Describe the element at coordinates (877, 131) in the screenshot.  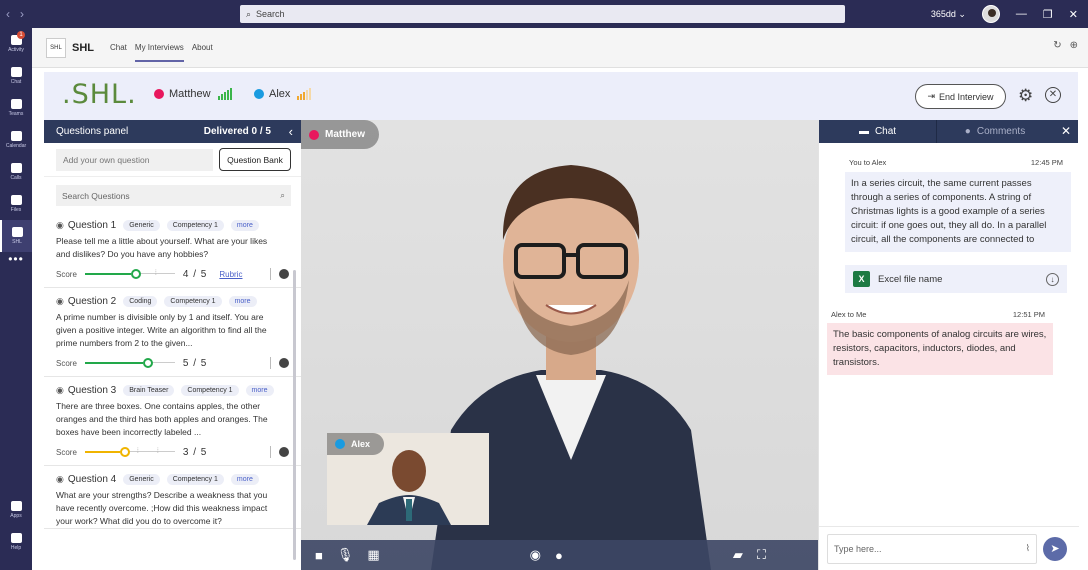
I see `tab-chat-panel: ▬ Chat` at that location.